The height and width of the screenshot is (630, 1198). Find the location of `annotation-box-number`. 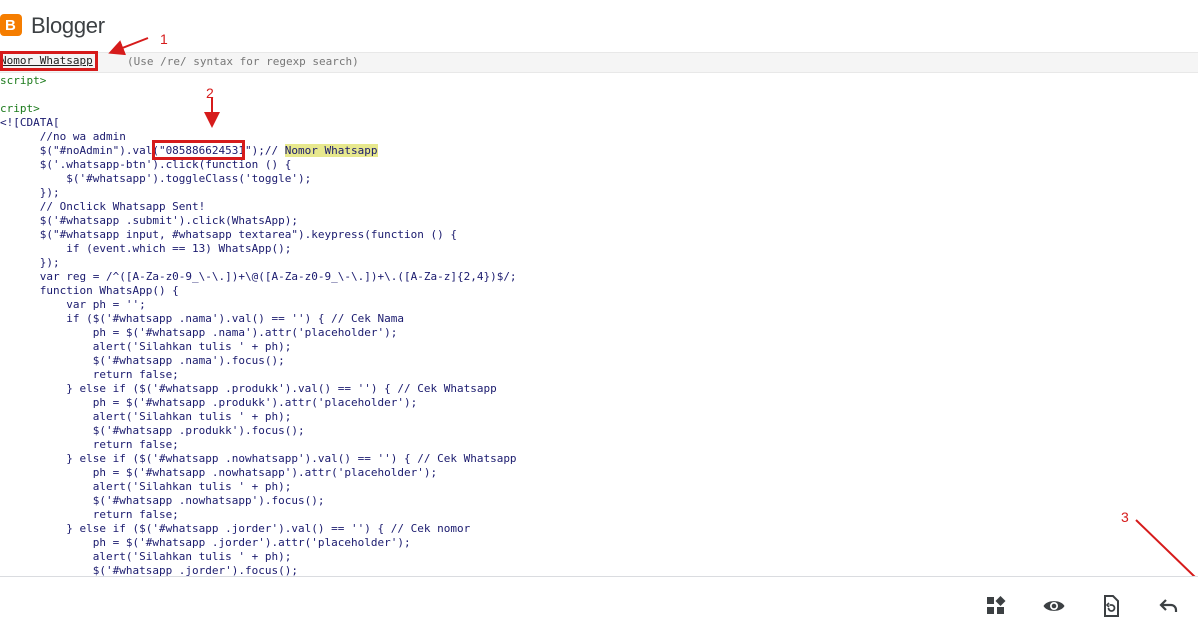

annotation-box-number is located at coordinates (198, 150).